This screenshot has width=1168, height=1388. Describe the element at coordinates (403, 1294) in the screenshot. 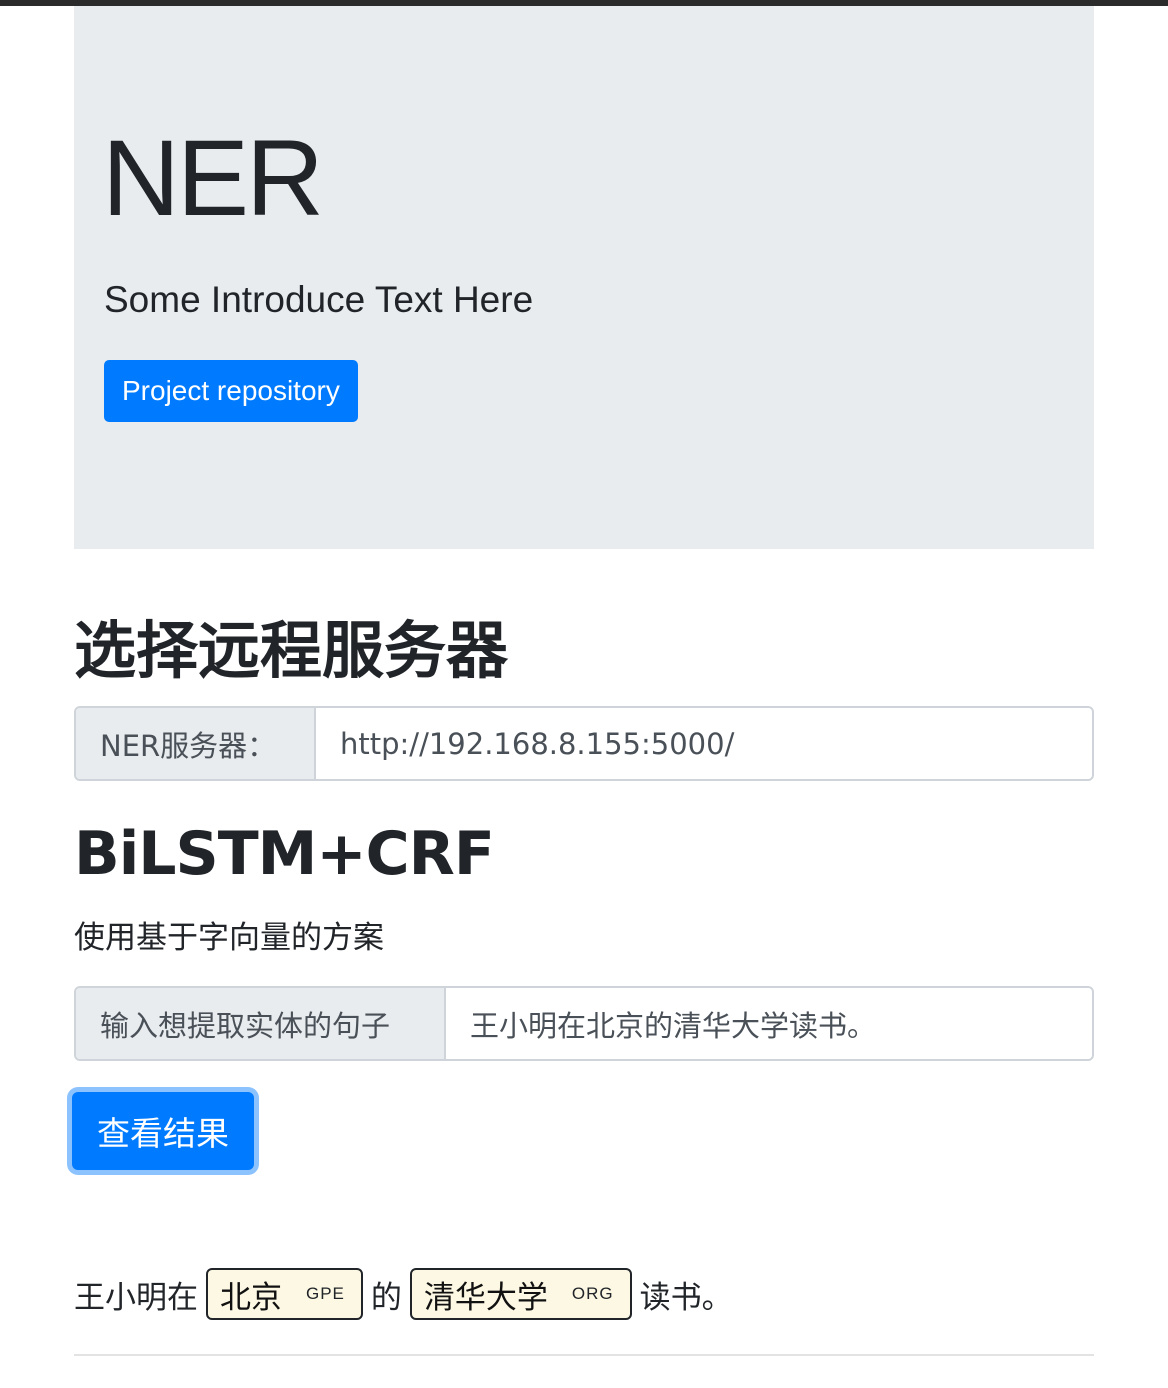

I see `ner-result: 王小明在 北京 GPE 的 清华大学 ORG 读书。` at that location.